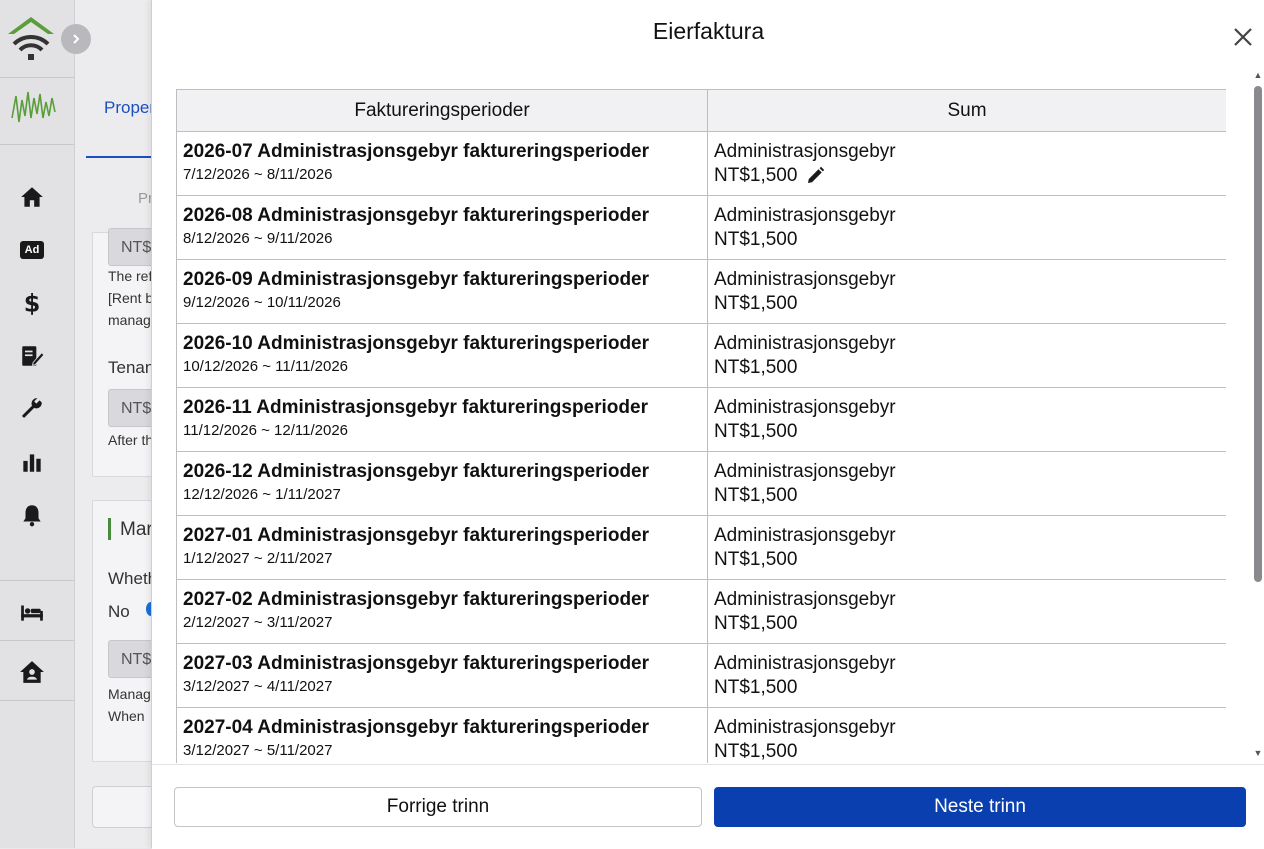  I want to click on period-range: 2/12/2027 ~ 3/11/2027, so click(258, 622).